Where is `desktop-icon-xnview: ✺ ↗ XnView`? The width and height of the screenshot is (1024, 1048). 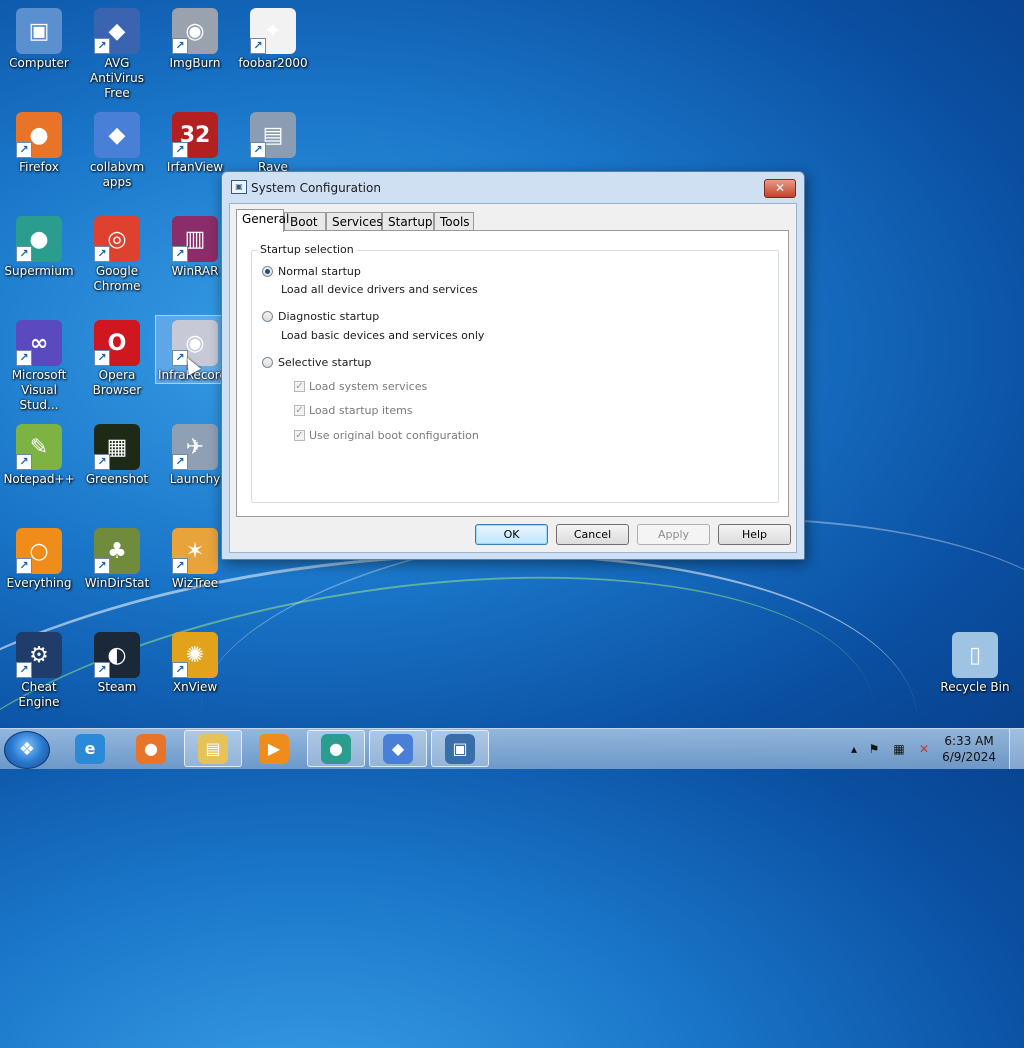 desktop-icon-xnview: ✺ ↗ XnView is located at coordinates (195, 661).